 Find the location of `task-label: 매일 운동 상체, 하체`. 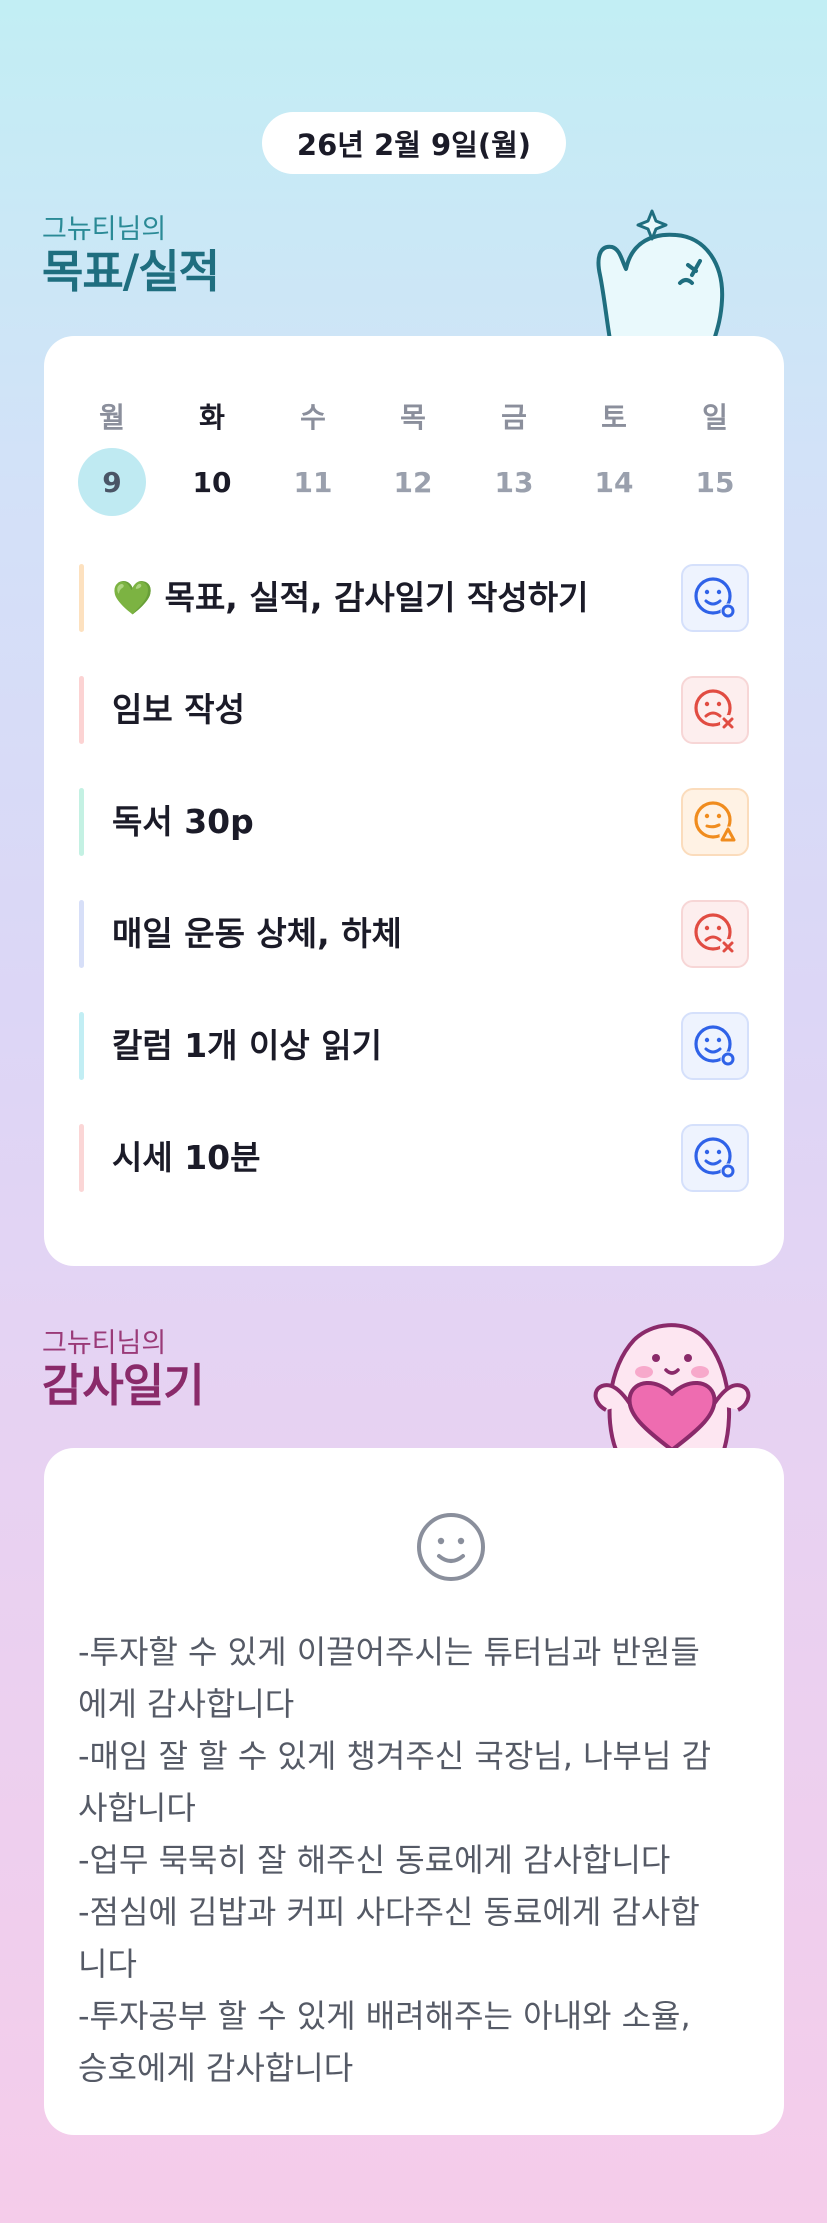

task-label: 매일 운동 상체, 하체 is located at coordinates (257, 933).